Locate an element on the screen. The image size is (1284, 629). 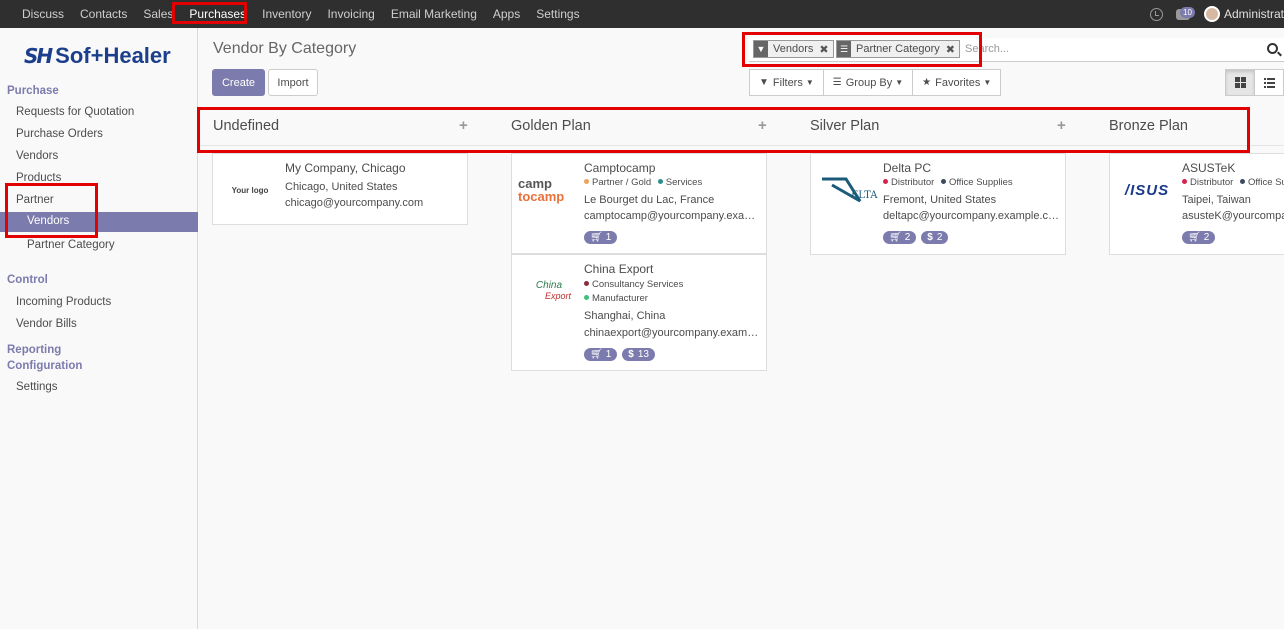
logo-word: Sof+Healer is located at coordinates (113, 55).